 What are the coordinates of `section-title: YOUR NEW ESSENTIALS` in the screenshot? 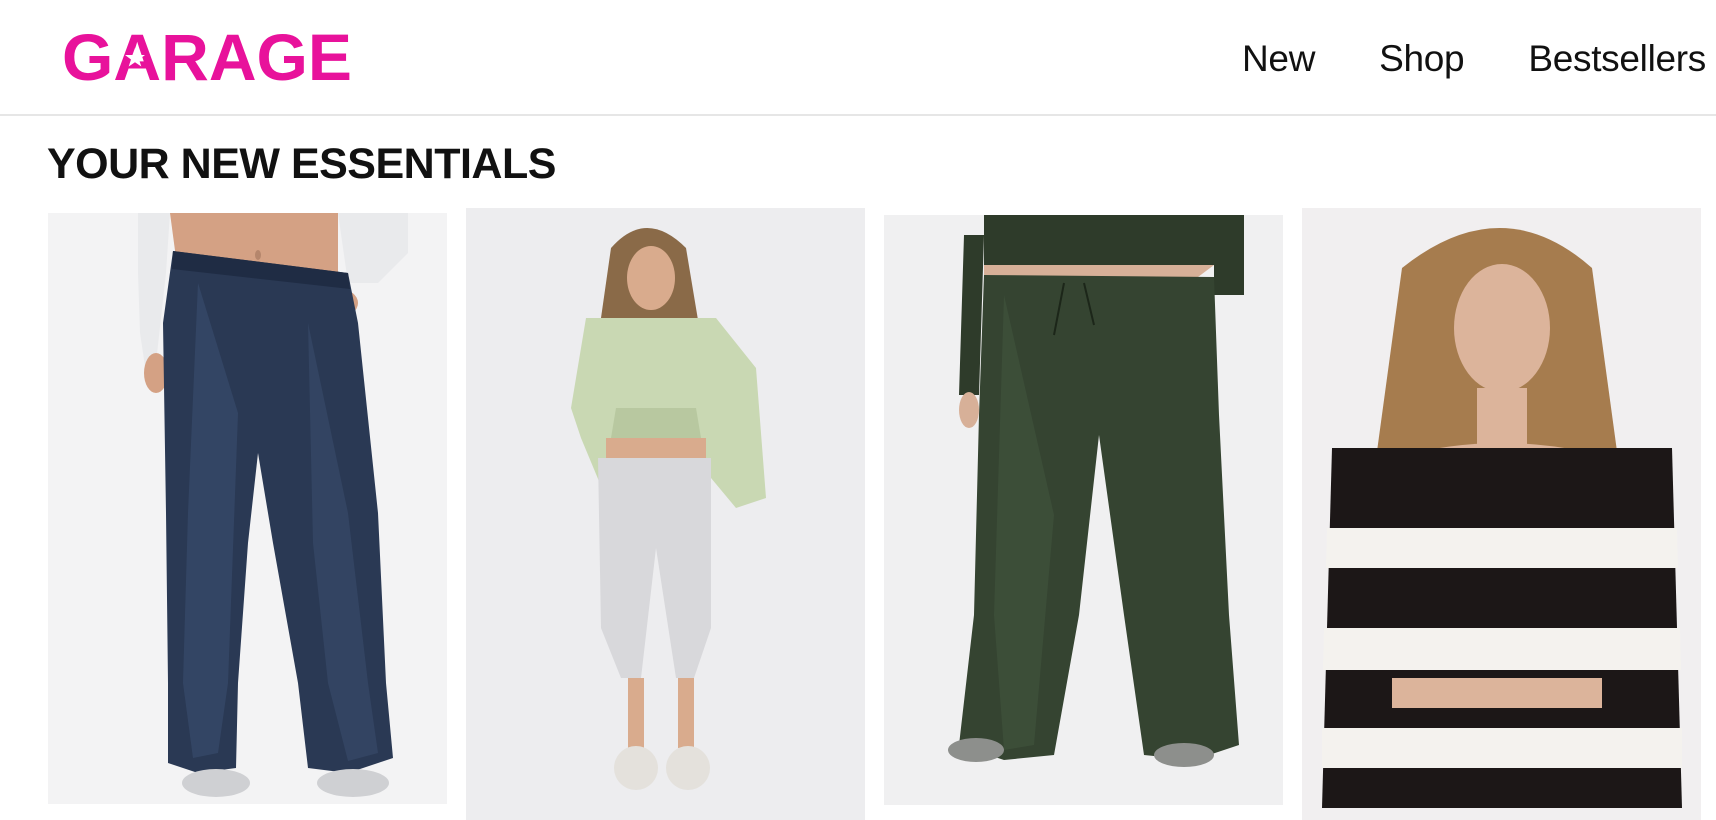 It's located at (301, 164).